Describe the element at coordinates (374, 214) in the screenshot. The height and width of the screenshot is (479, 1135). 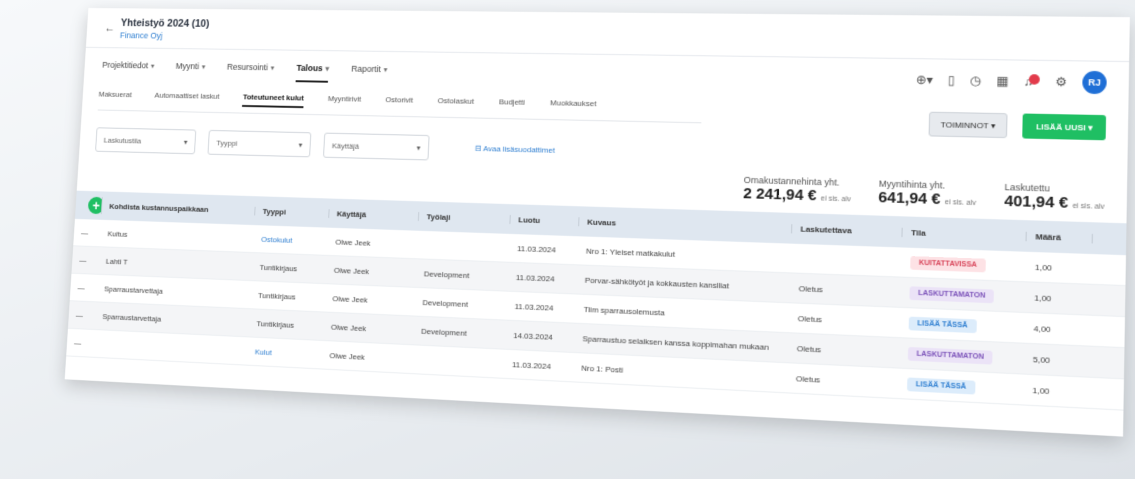
I see `column-header: Käyttäjä` at that location.